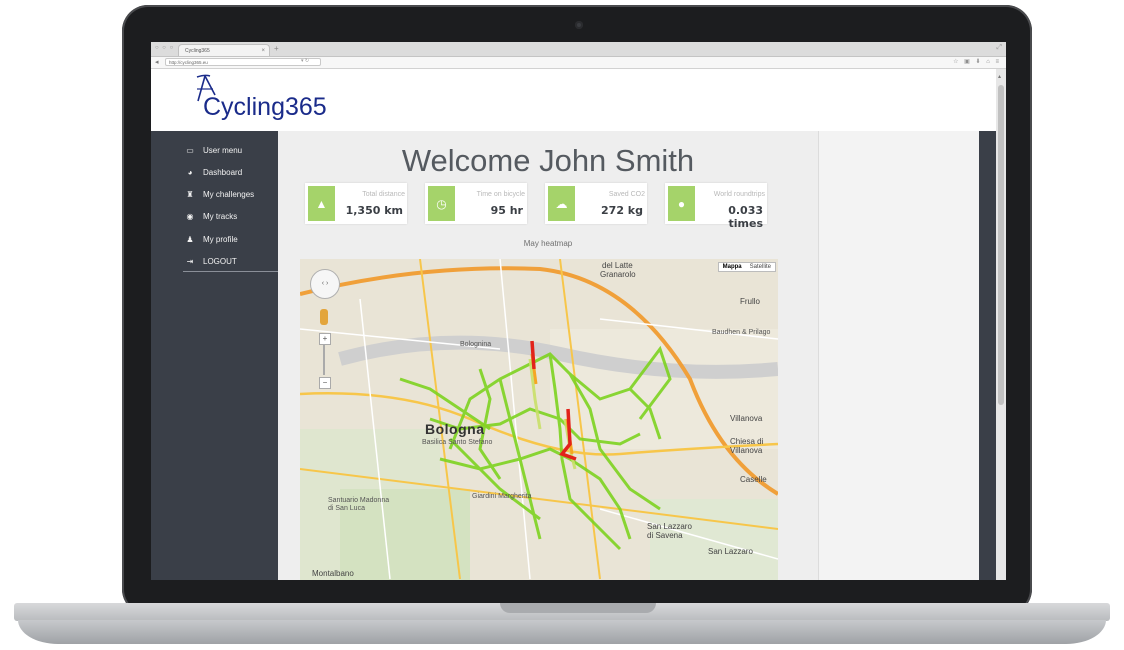 The image size is (1124, 650). What do you see at coordinates (243, 62) in the screenshot?
I see `url-bar: http://cycling365.eu` at bounding box center [243, 62].